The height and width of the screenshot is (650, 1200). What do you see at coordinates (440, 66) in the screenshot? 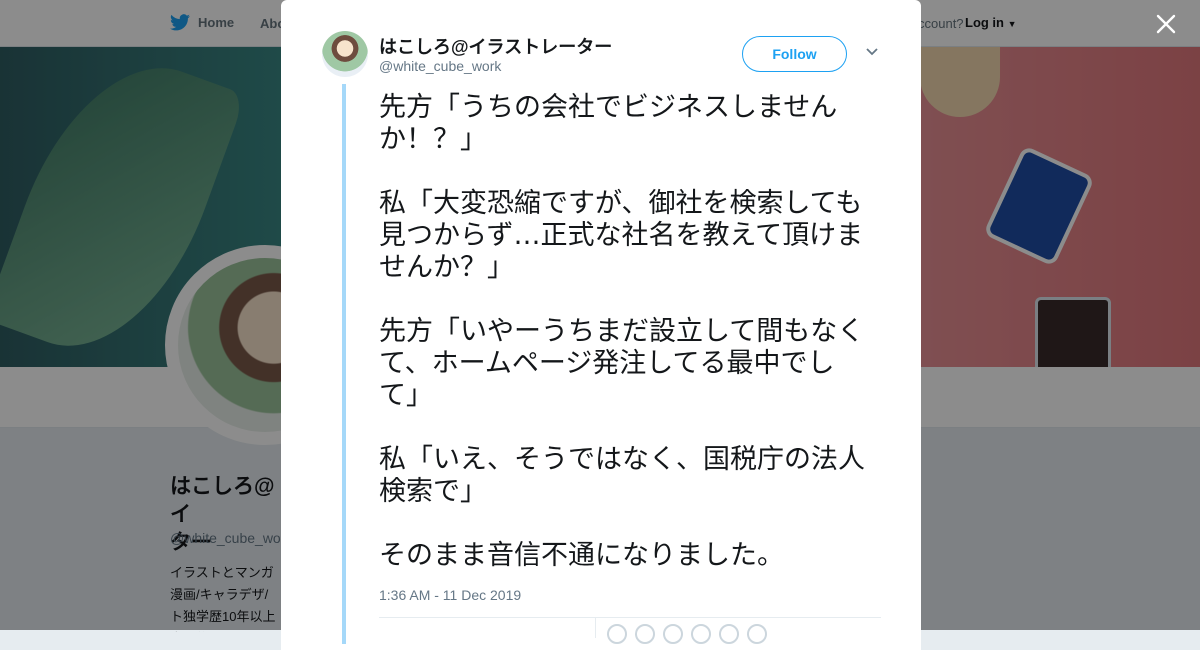
I see `author-screen-name: @white_cube_work` at bounding box center [440, 66].